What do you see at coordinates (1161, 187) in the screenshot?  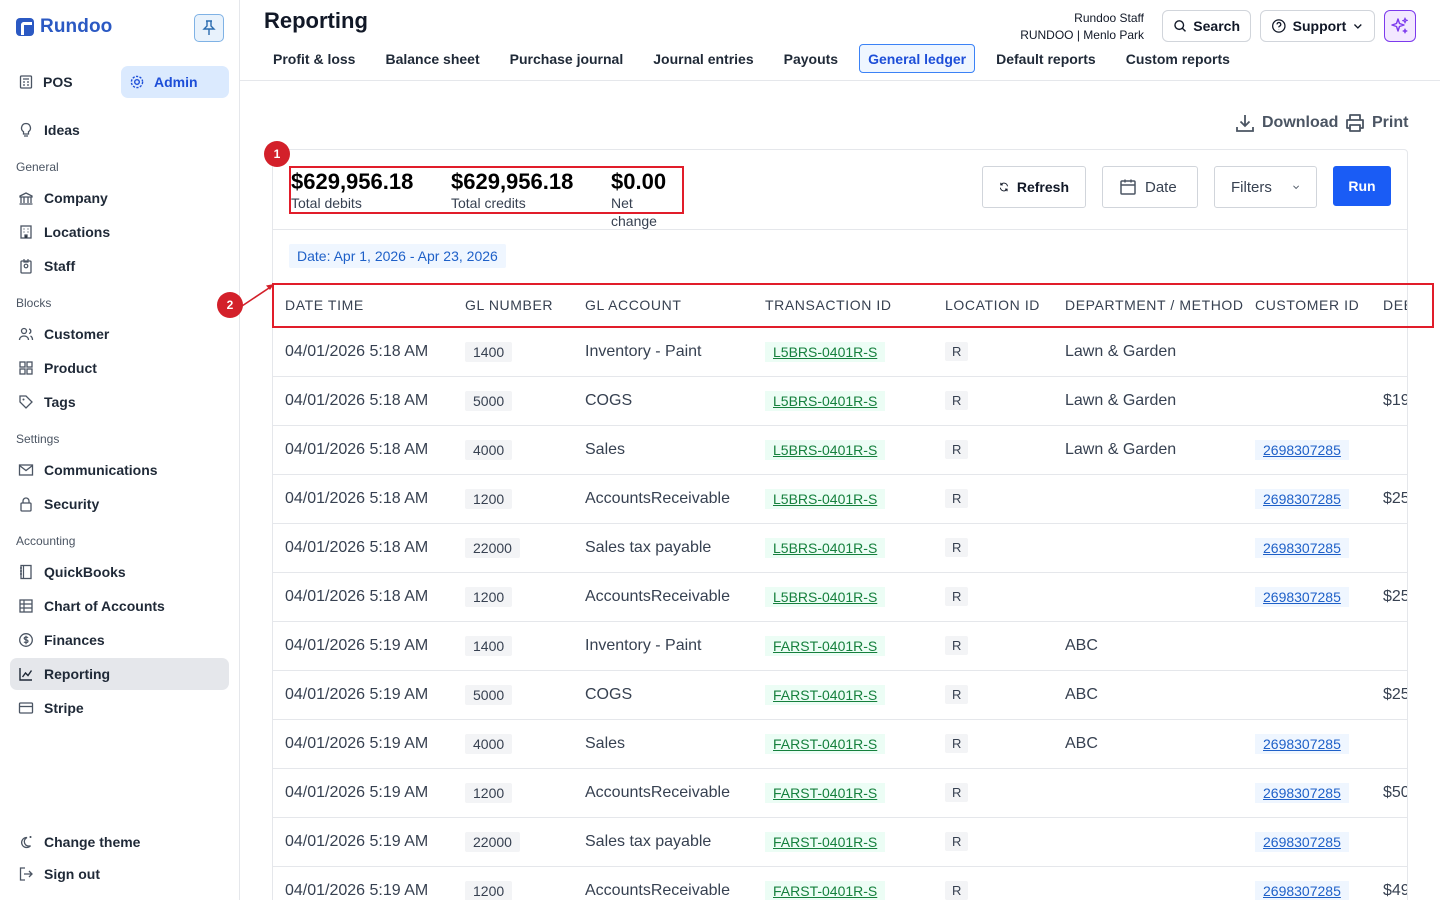 I see `date-label: Date` at bounding box center [1161, 187].